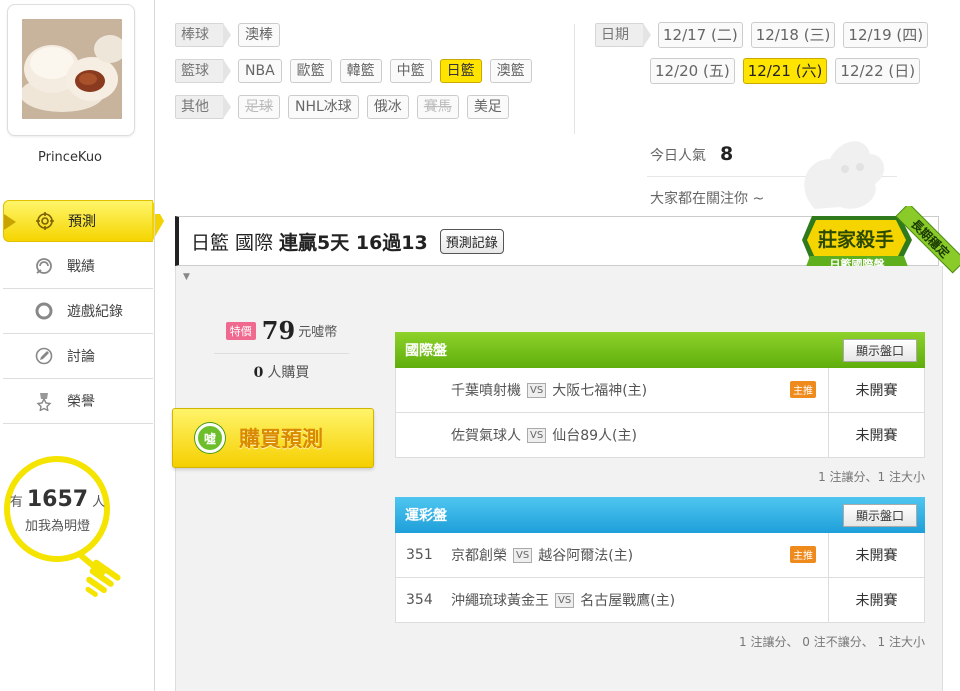  Describe the element at coordinates (281, 439) in the screenshot. I see `buy-prediction-label: 購買預測` at that location.